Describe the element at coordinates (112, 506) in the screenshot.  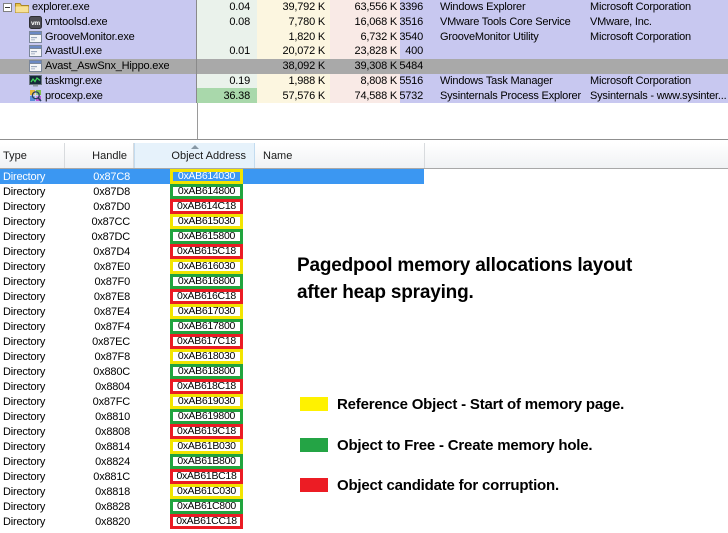
I see `handle-value-cell: 0x8828` at that location.